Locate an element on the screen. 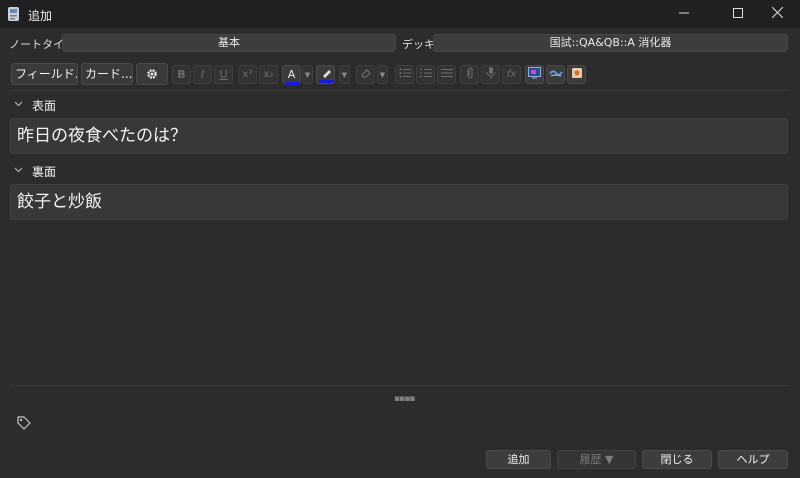  maximize-icon is located at coordinates (738, 14).